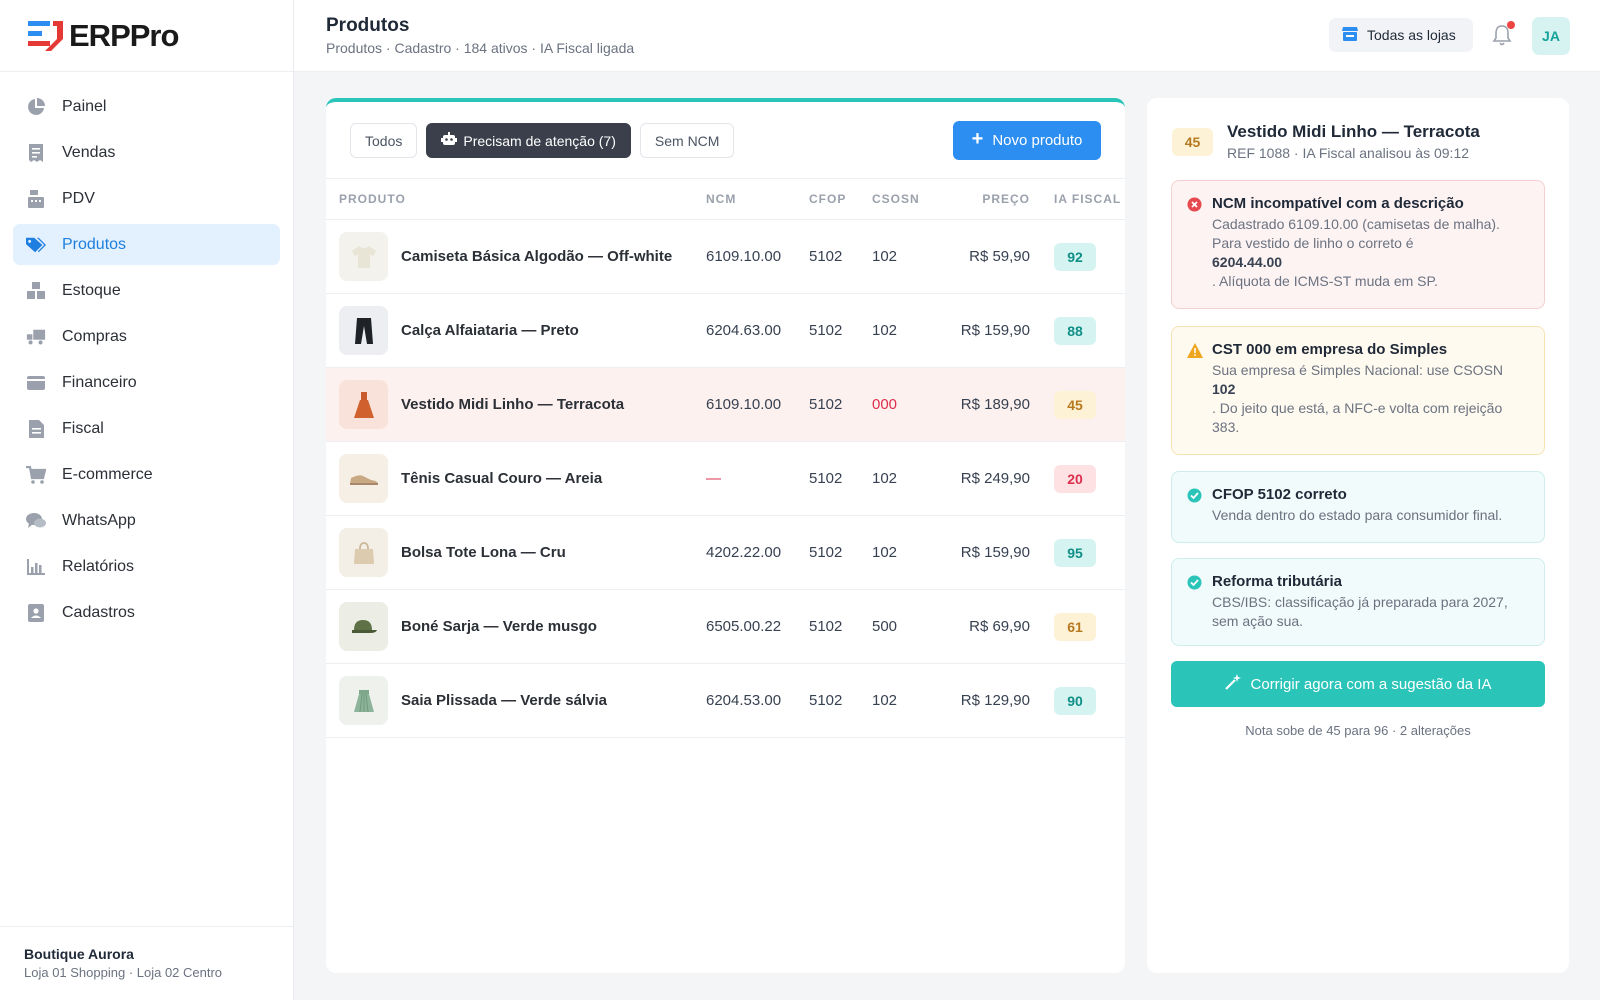 This screenshot has height=1000, width=1600. Describe the element at coordinates (995, 478) in the screenshot. I see `price-cell: R$ 249,90` at that location.